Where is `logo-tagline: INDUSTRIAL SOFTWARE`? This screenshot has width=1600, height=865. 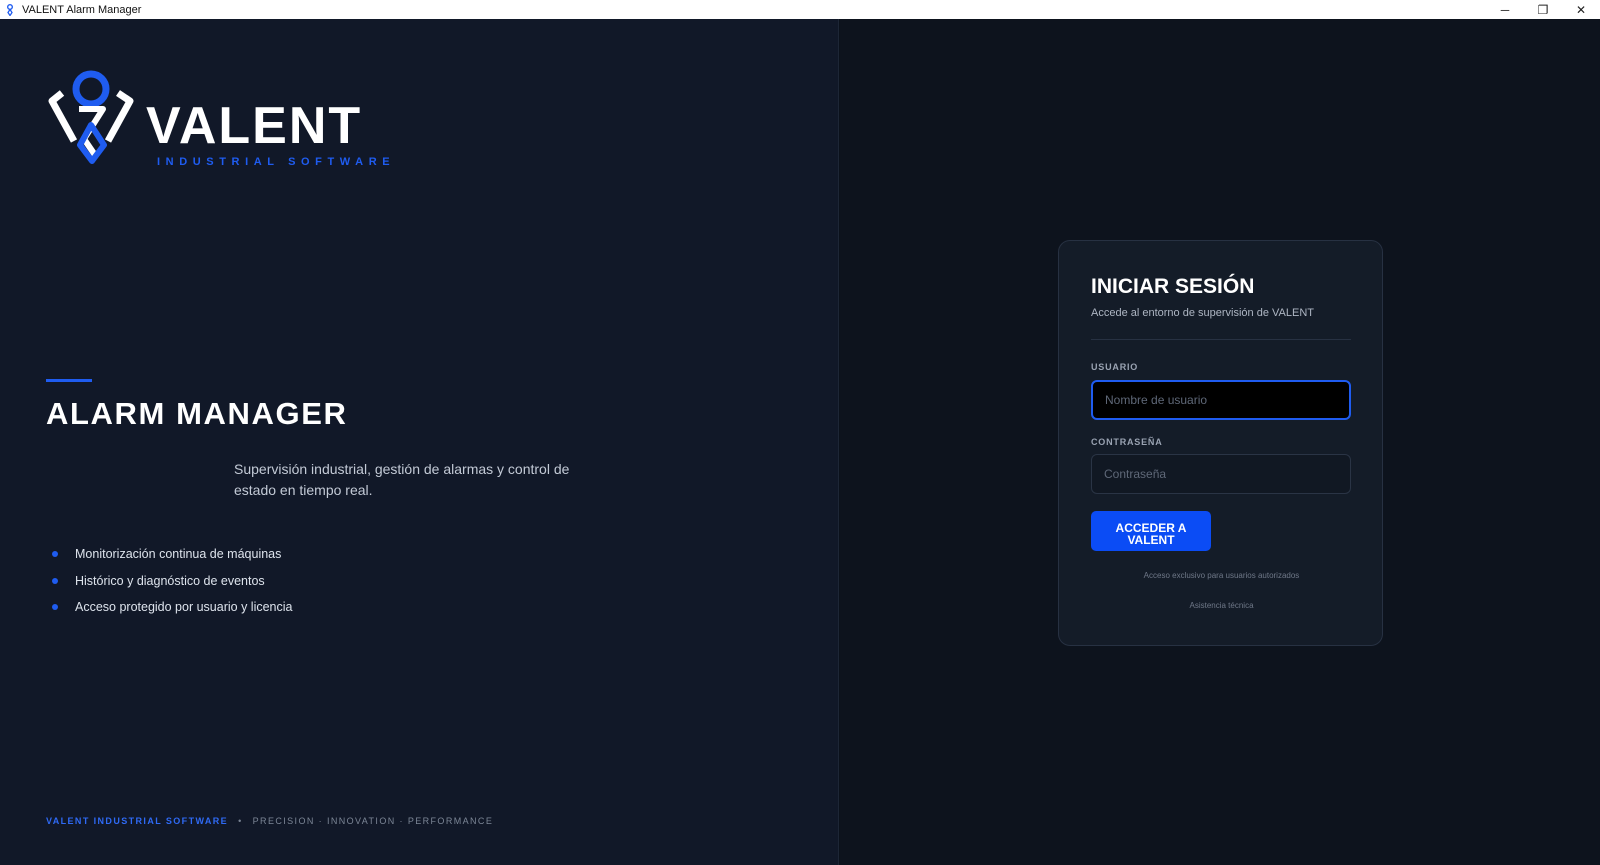 logo-tagline: INDUSTRIAL SOFTWARE is located at coordinates (276, 162).